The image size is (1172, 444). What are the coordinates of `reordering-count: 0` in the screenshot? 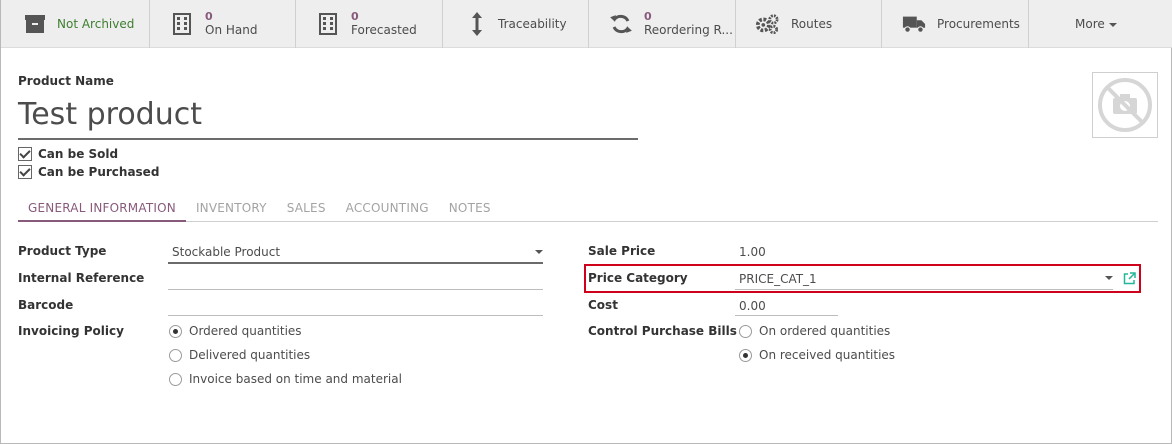 It's located at (648, 16).